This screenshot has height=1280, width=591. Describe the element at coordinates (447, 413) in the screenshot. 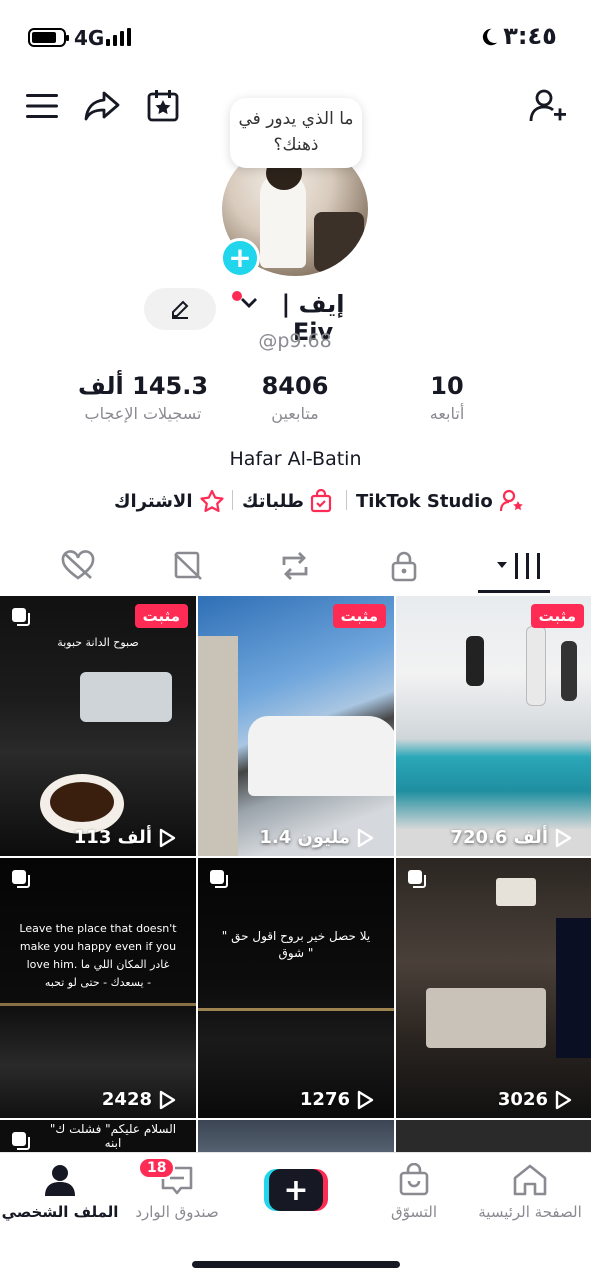

I see `following-label: أتابعه` at that location.